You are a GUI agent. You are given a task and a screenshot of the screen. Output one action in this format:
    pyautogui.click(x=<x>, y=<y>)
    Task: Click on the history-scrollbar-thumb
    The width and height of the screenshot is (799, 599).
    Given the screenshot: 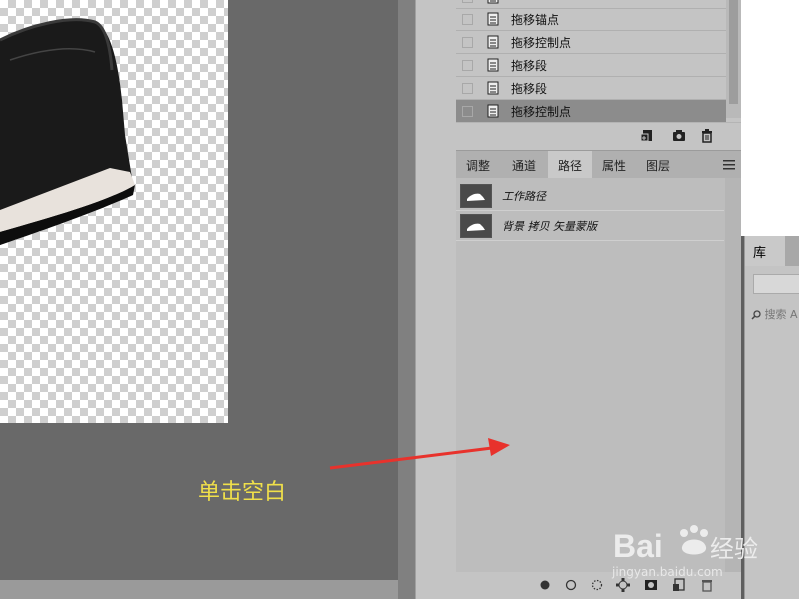 What is the action you would take?
    pyautogui.click(x=733, y=52)
    